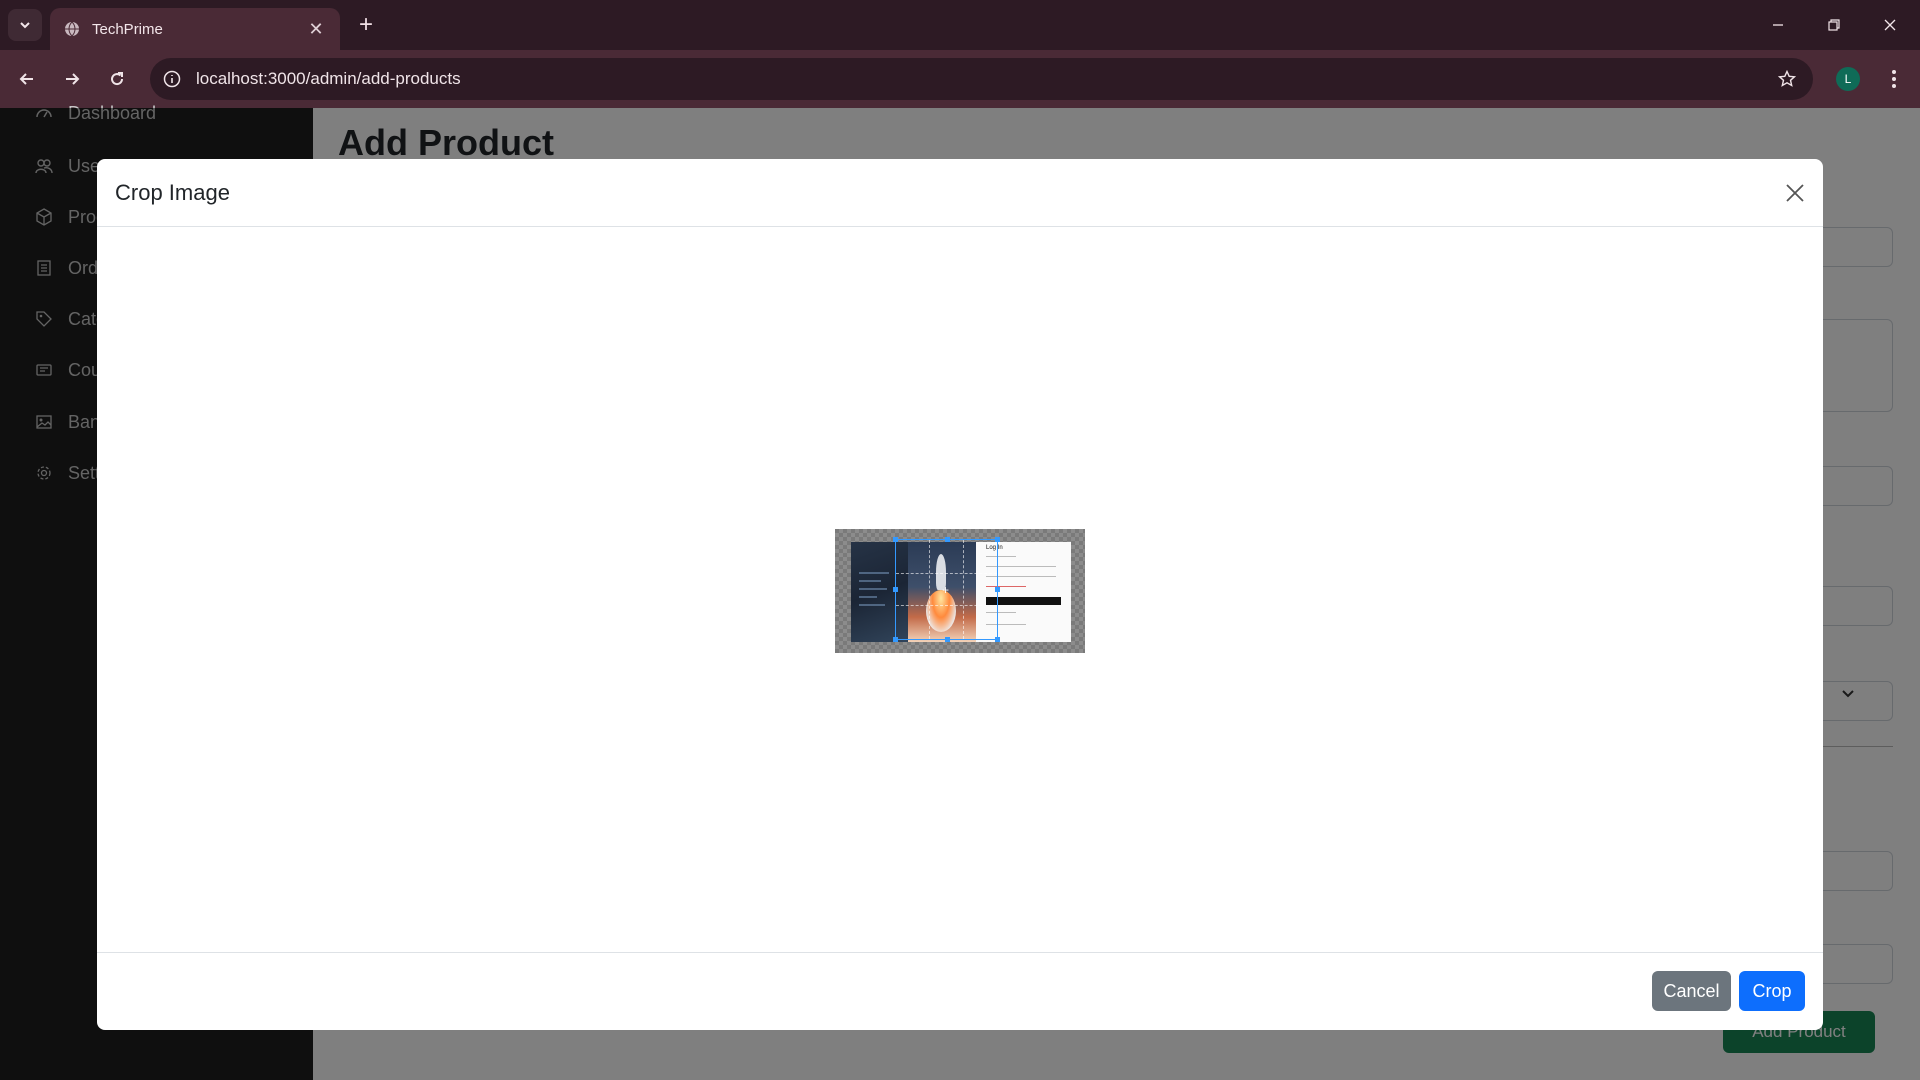 This screenshot has height=1080, width=1920. I want to click on more-vertical-icon, so click(1894, 79).